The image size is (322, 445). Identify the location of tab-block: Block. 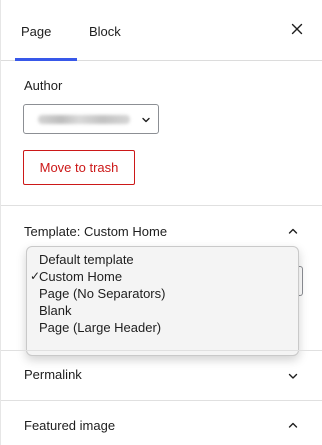
(105, 31).